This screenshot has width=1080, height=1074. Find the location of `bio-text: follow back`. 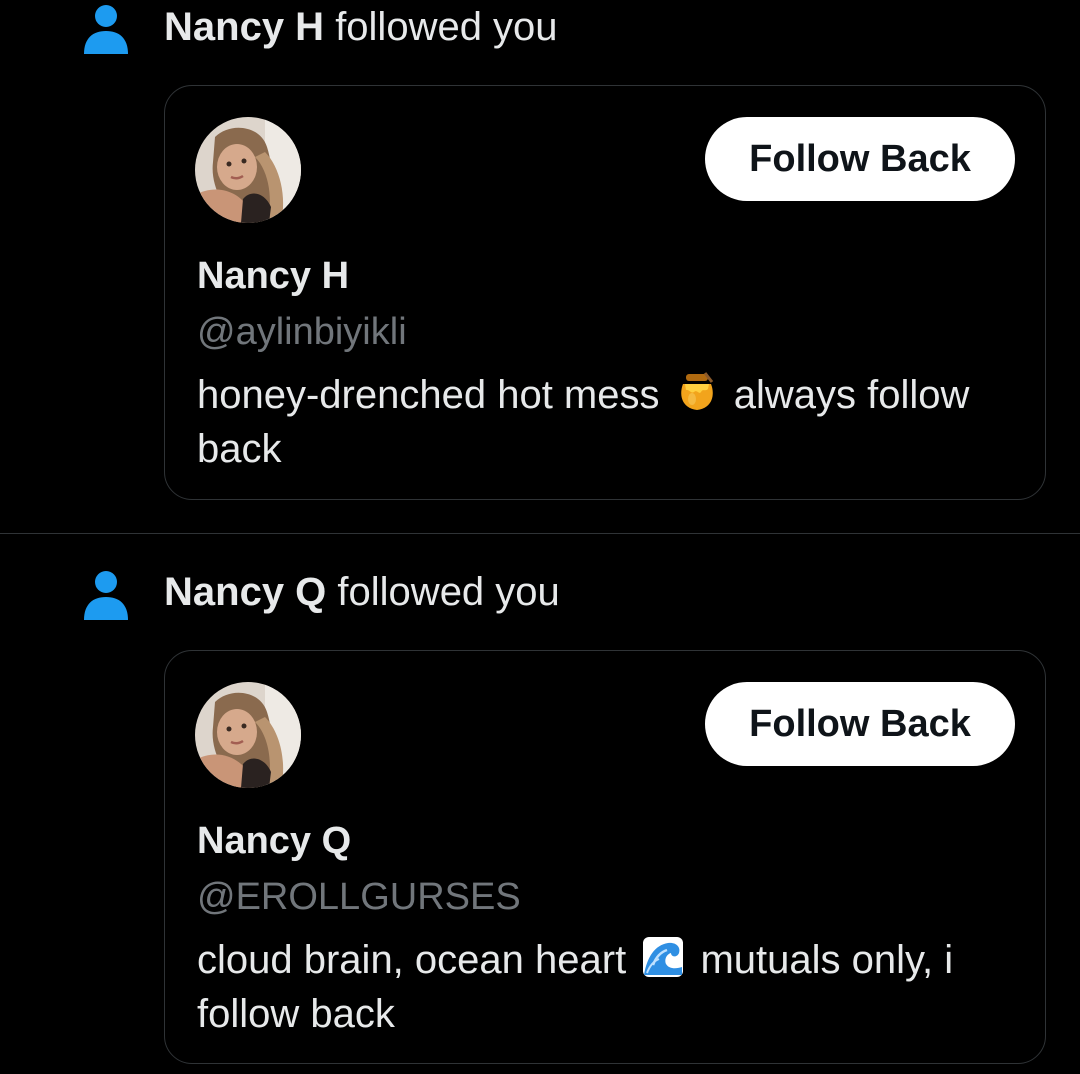

bio-text: follow back is located at coordinates (296, 1014).